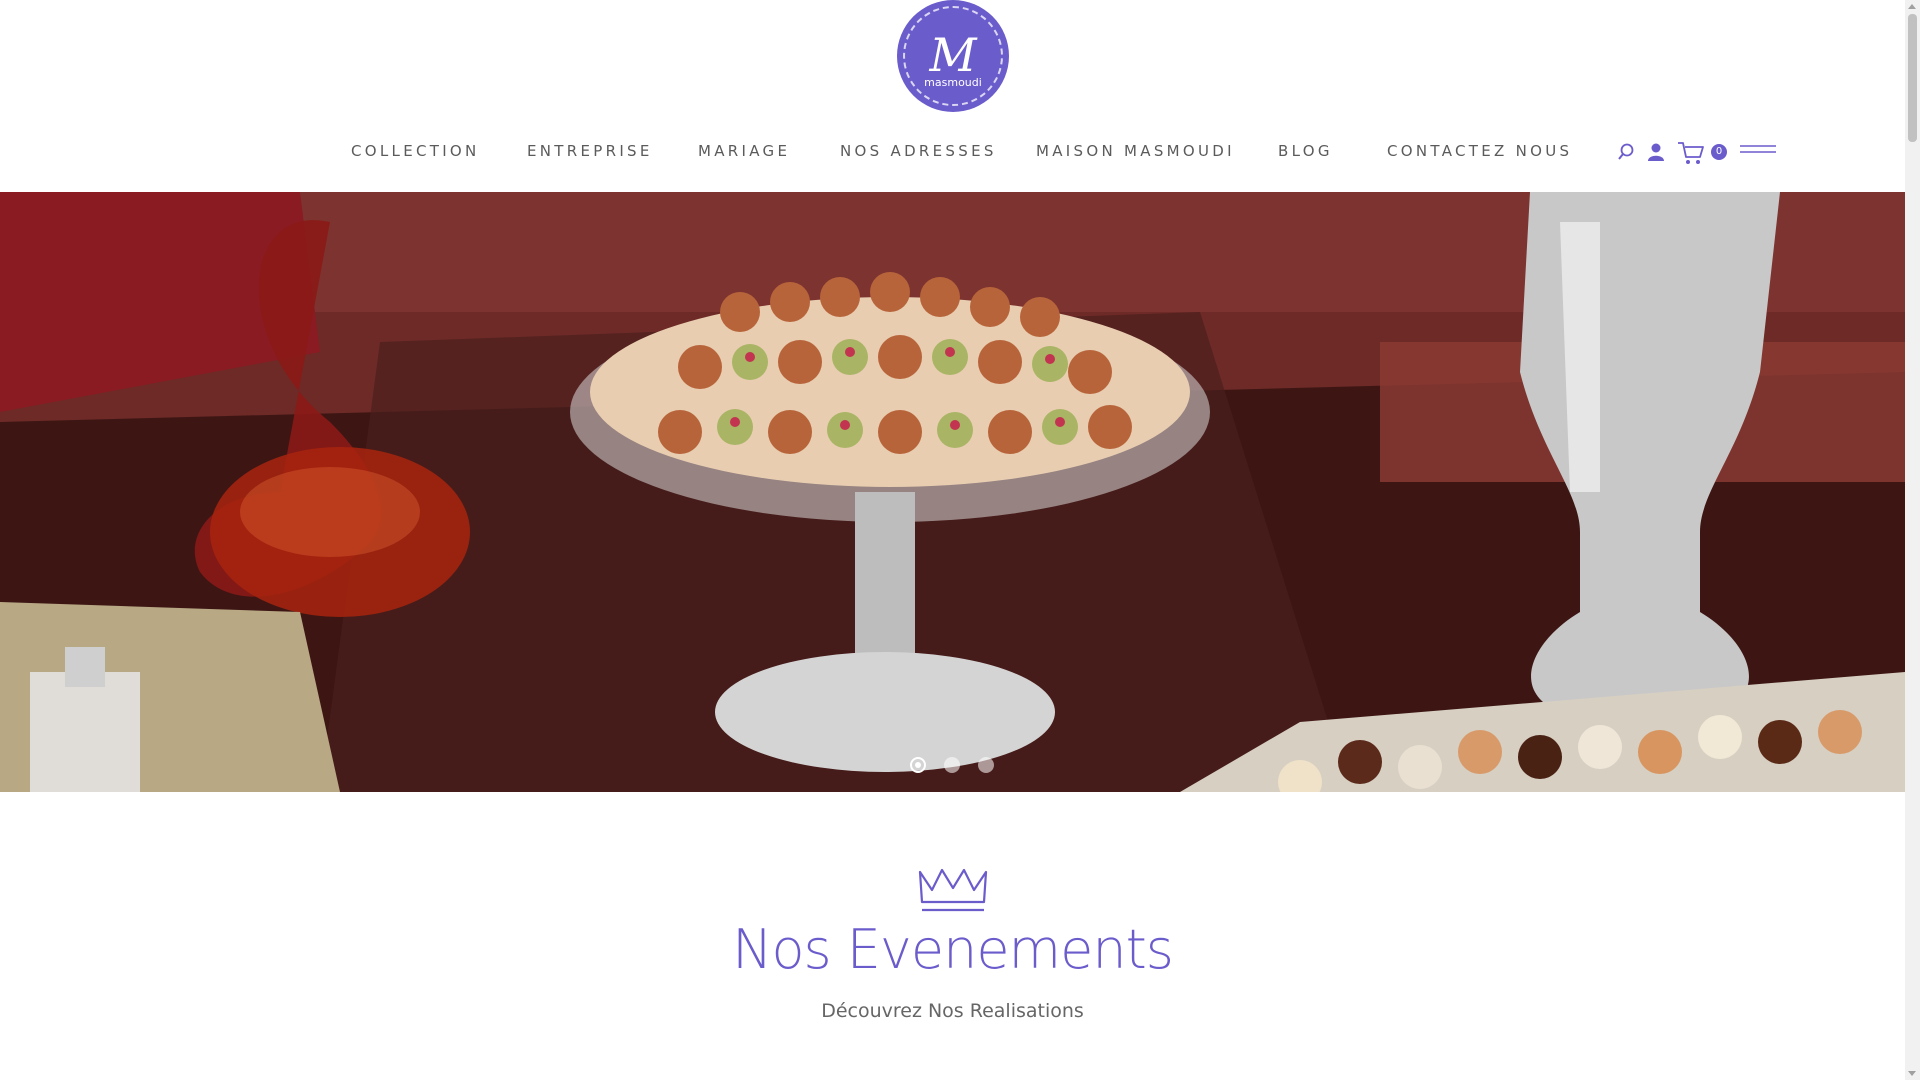  What do you see at coordinates (1479, 151) in the screenshot?
I see `nav-item-contactez-nous: CONTACTEZ NOUS` at bounding box center [1479, 151].